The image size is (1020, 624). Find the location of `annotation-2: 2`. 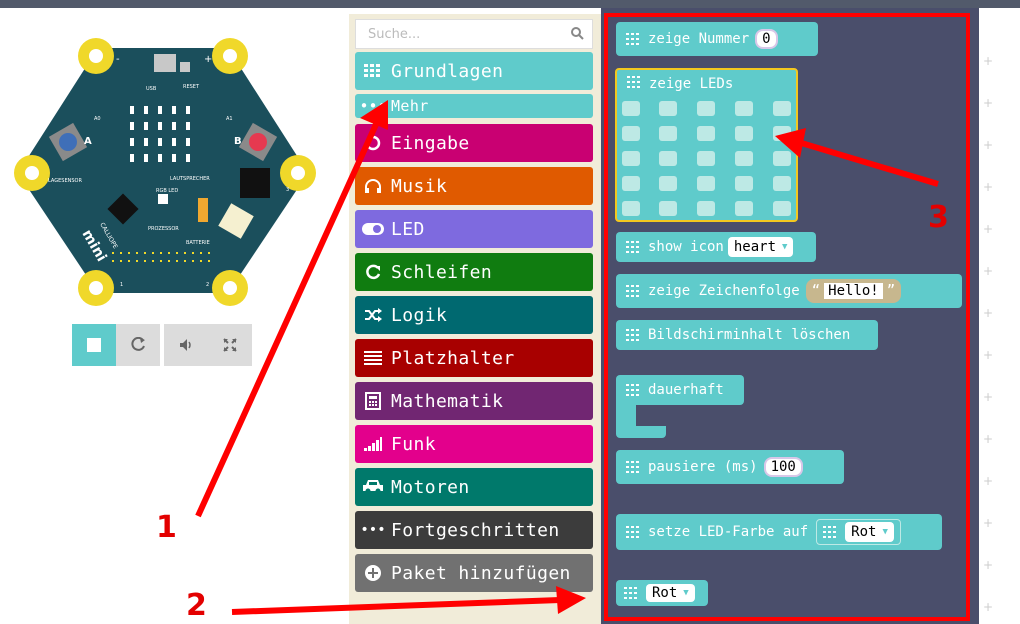

annotation-2: 2 is located at coordinates (196, 605).